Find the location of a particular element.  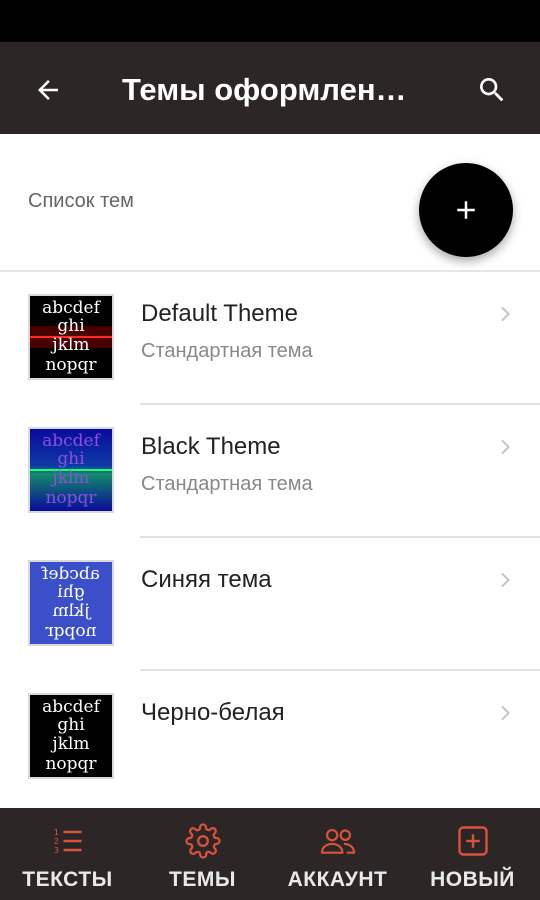

people-icon is located at coordinates (338, 841).